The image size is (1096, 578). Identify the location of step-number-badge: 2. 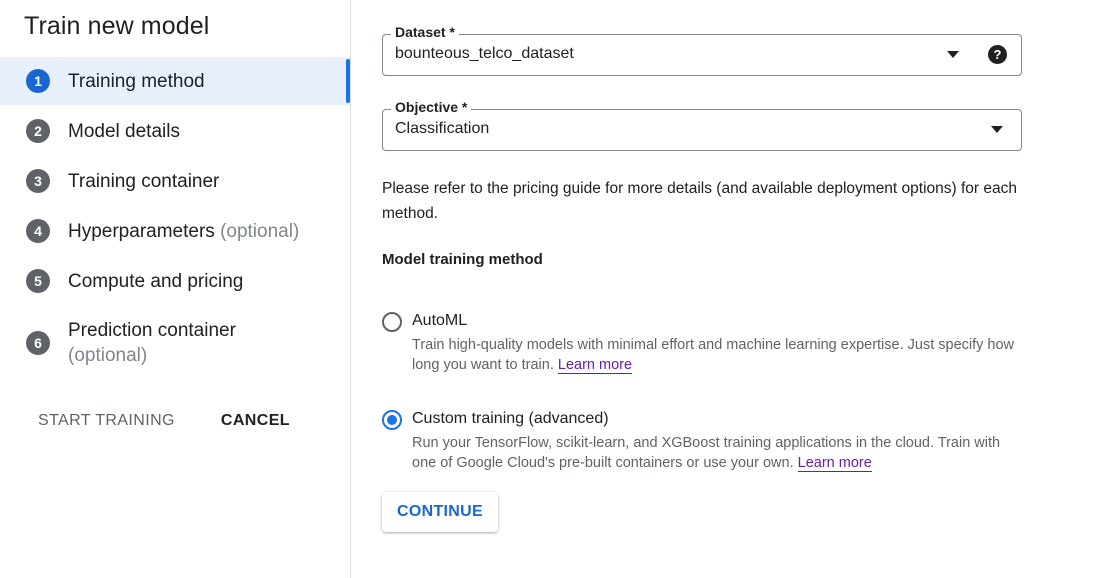
(38, 131).